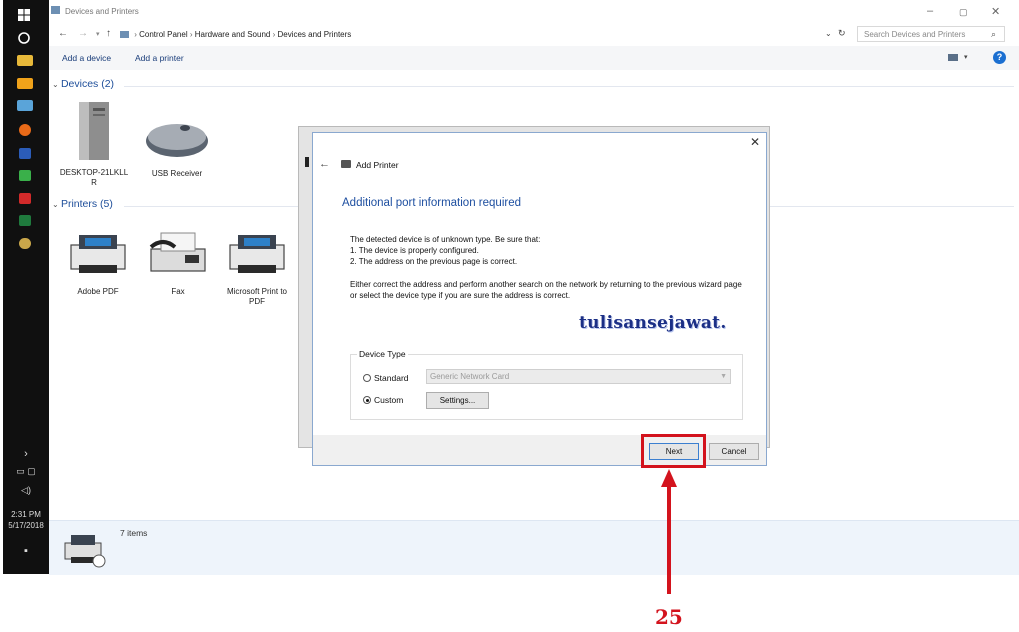 The image size is (1019, 632). I want to click on command-bar: Add a device Add a printer ▾ ?, so click(534, 58).